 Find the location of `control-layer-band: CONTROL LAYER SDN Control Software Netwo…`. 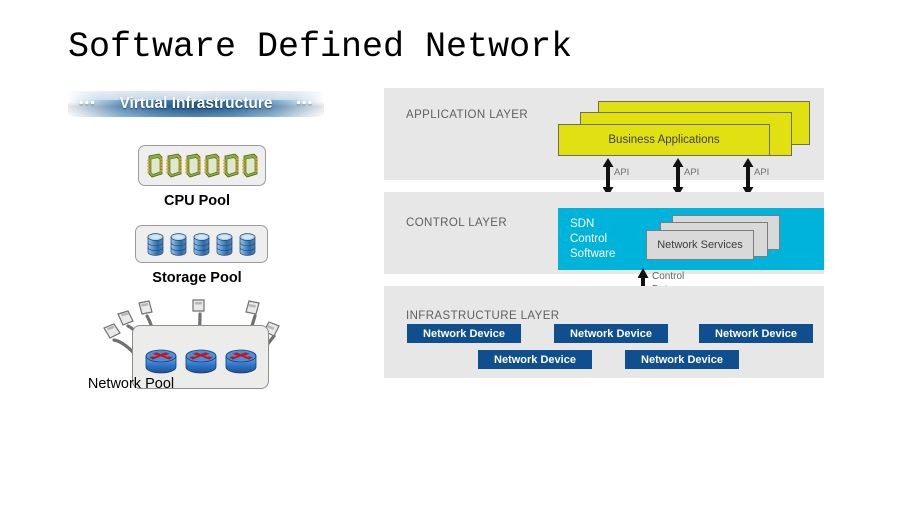

control-layer-band: CONTROL LAYER SDN Control Software Netwo… is located at coordinates (604, 233).